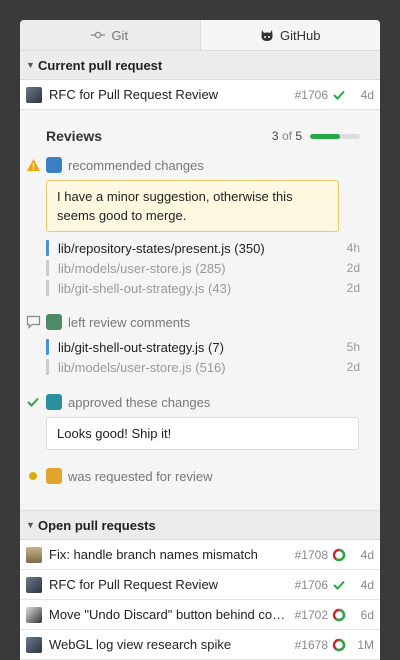 The image size is (400, 660). What do you see at coordinates (311, 644) in the screenshot?
I see `pr-number: #1678` at bounding box center [311, 644].